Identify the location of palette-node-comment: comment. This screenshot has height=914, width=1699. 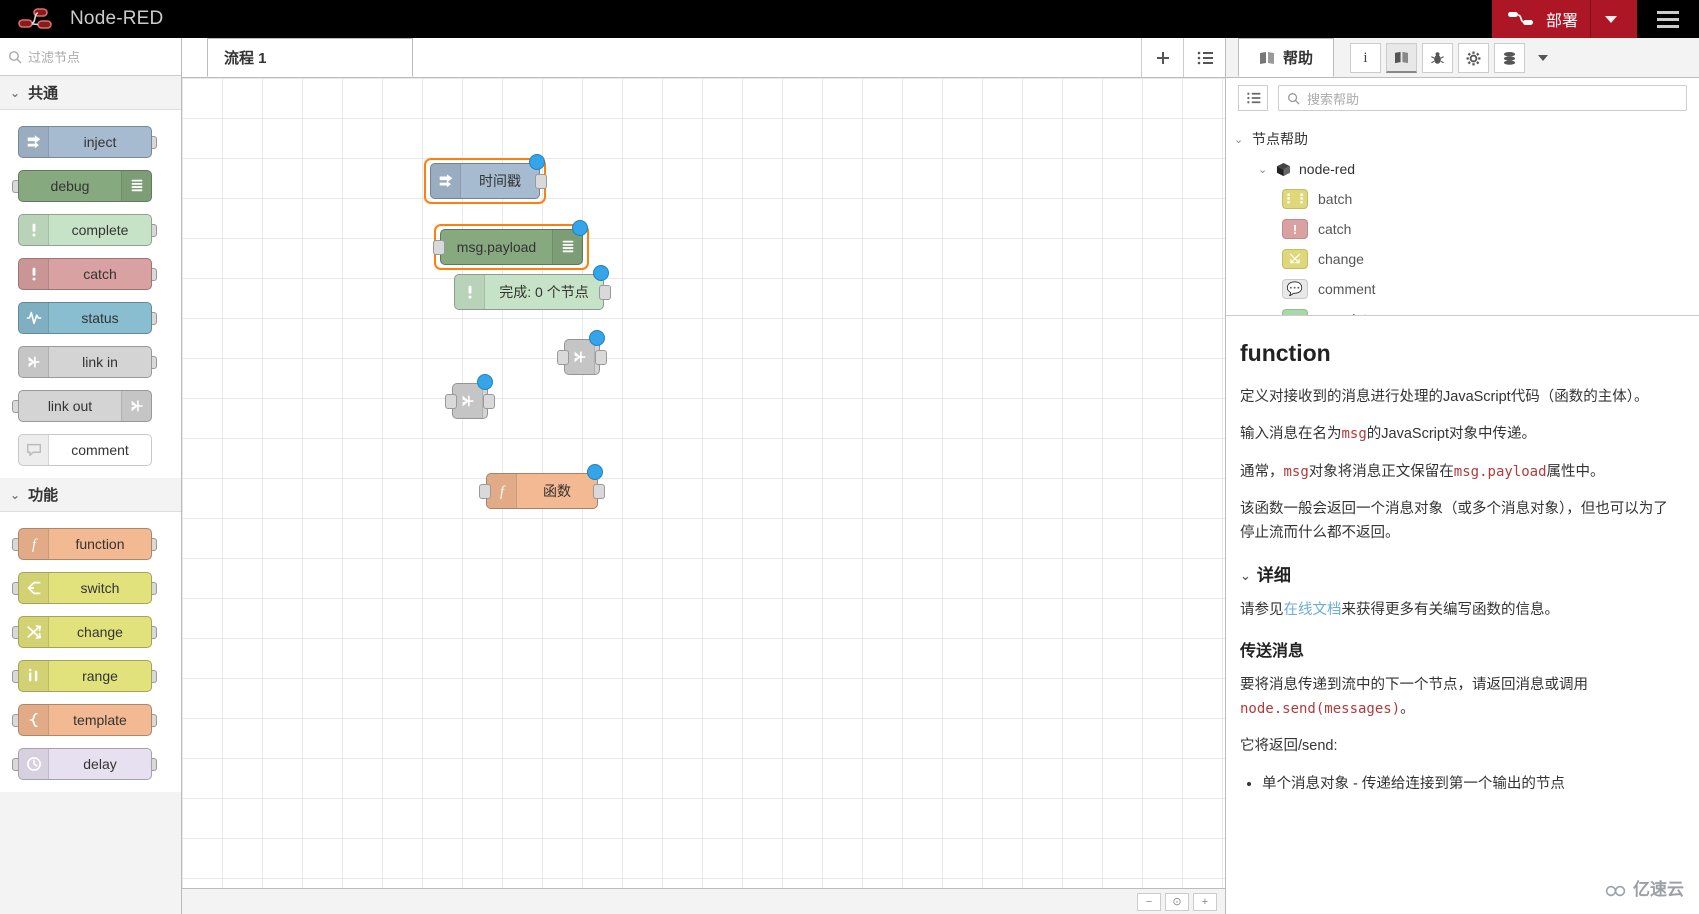
(90, 450).